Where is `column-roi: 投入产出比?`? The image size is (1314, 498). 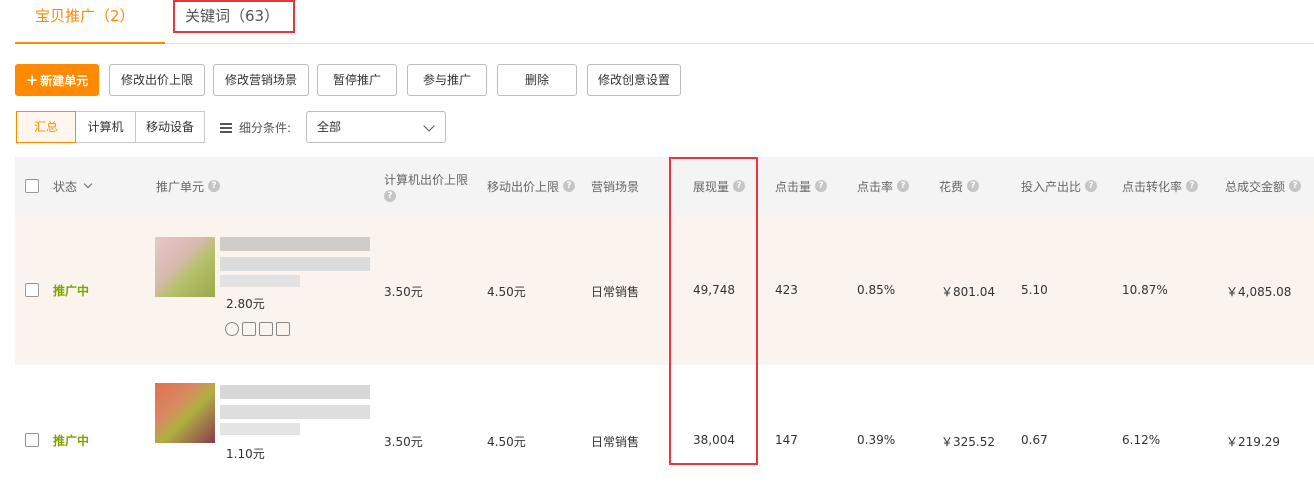
column-roi: 投入产出比? is located at coordinates (1059, 186).